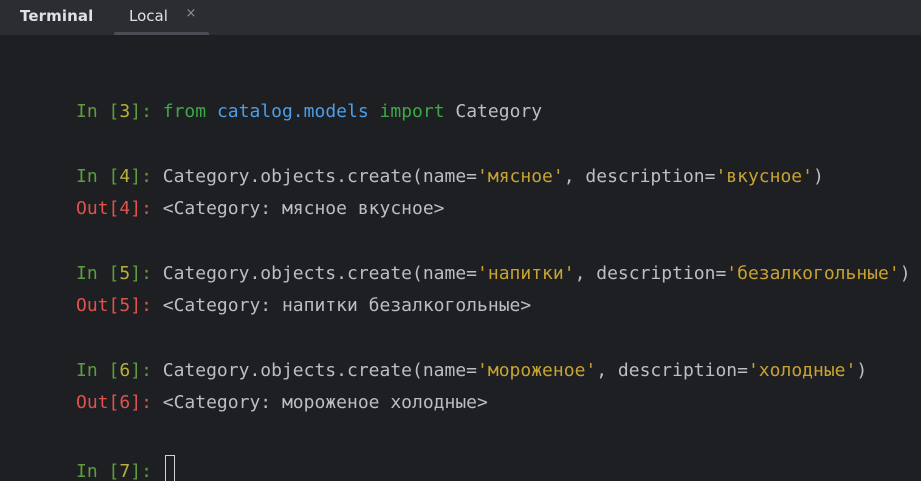 Image resolution: width=921 pixels, height=481 pixels. I want to click on active-tab-indicator, so click(161, 33).